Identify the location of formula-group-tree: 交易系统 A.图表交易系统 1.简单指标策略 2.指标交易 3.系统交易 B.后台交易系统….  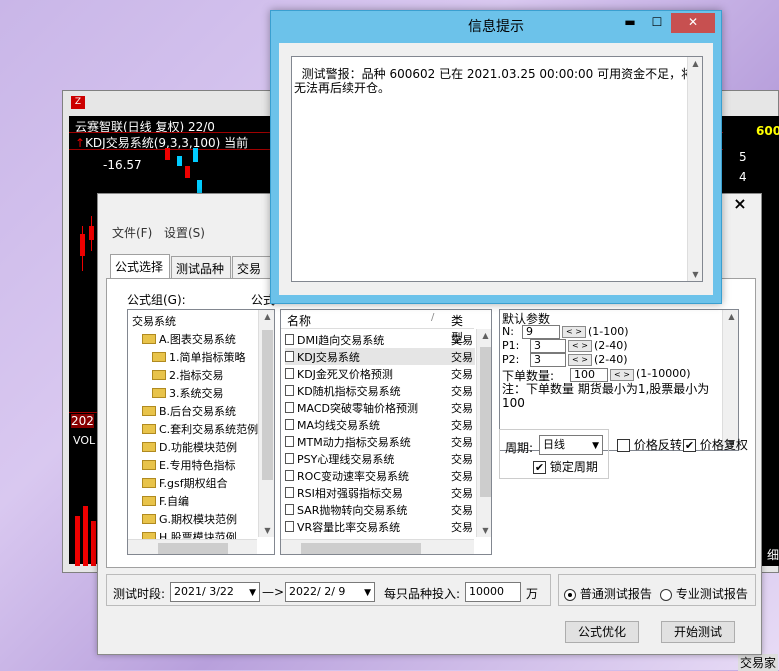
(201, 432).